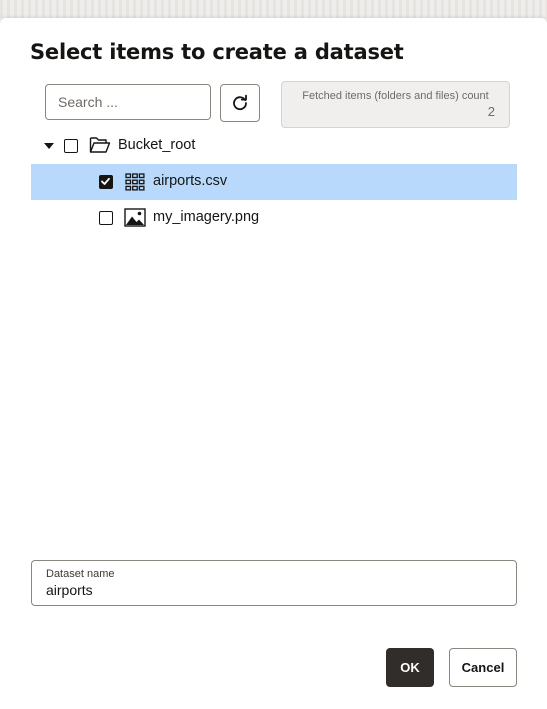  Describe the element at coordinates (106, 218) in the screenshot. I see `checkbox-my-imagery-png` at that location.